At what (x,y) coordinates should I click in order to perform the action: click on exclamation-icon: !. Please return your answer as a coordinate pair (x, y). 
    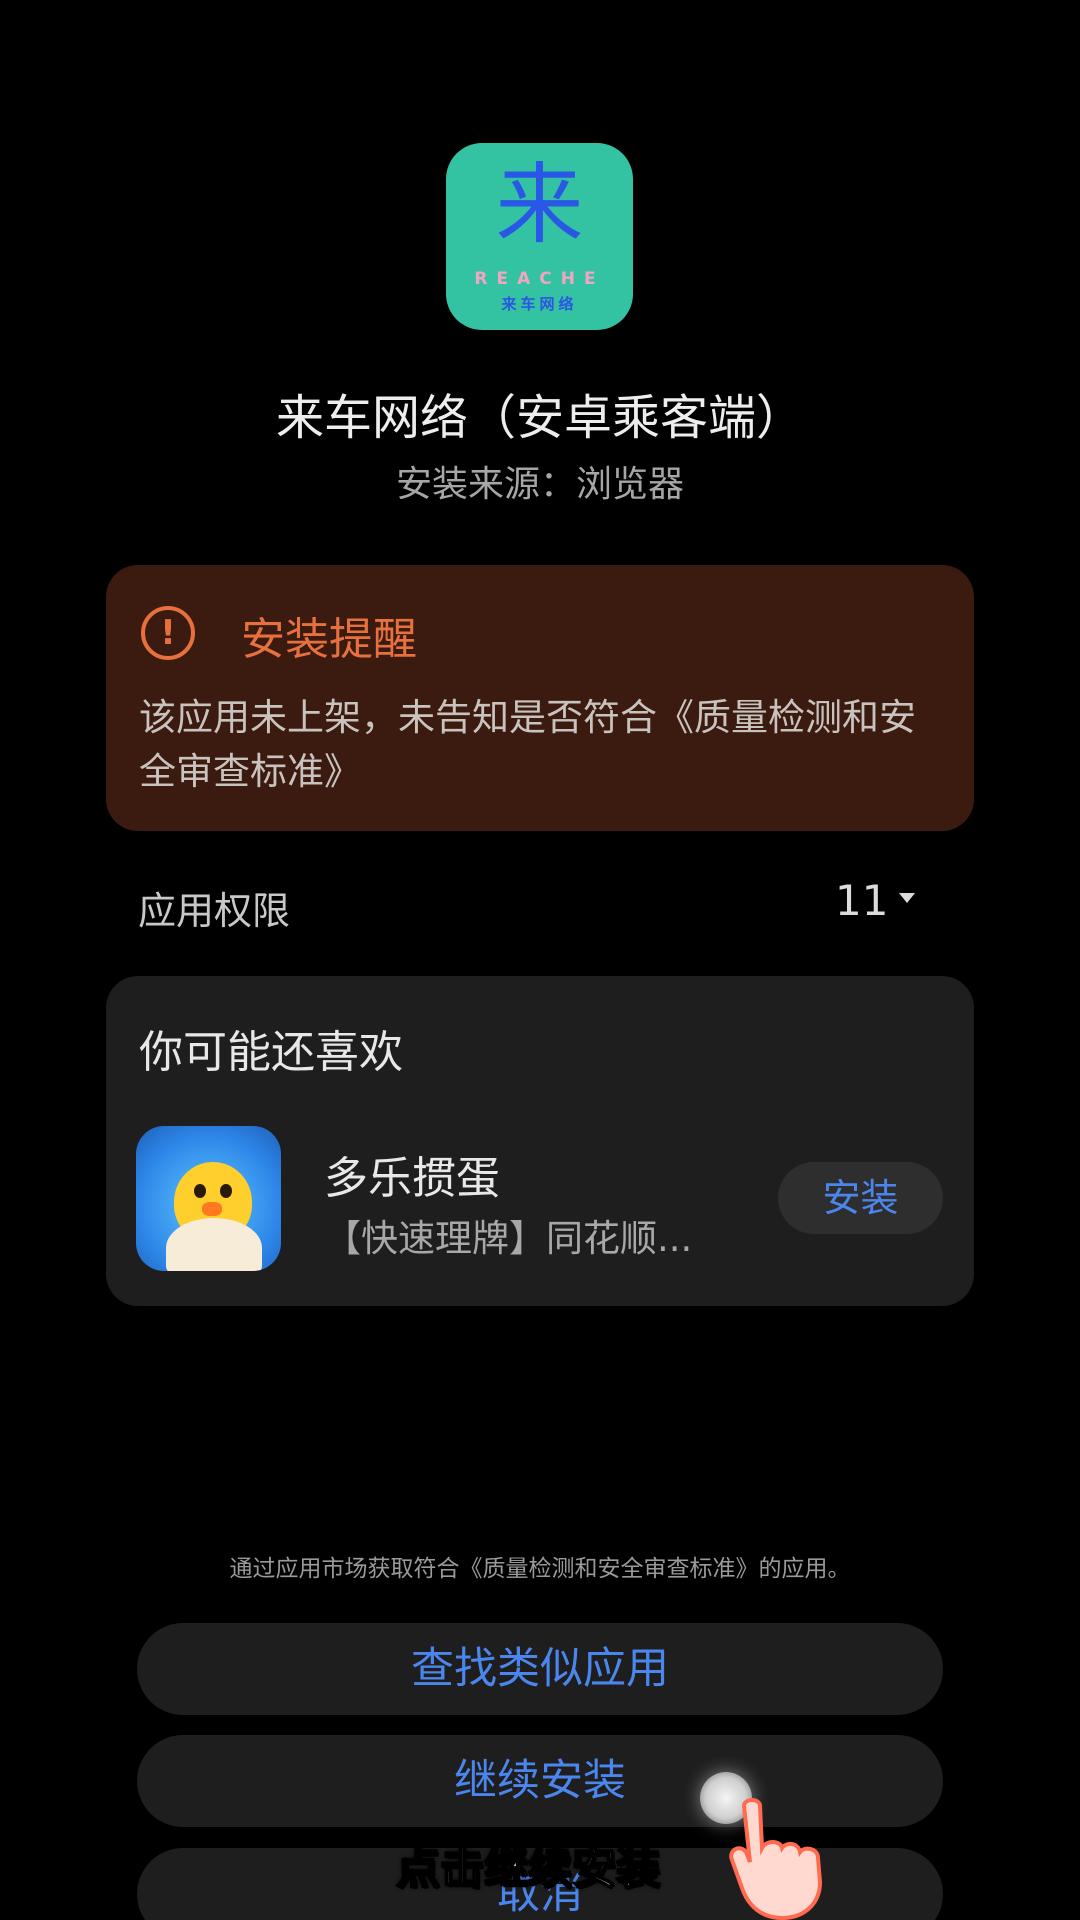
    Looking at the image, I should click on (168, 633).